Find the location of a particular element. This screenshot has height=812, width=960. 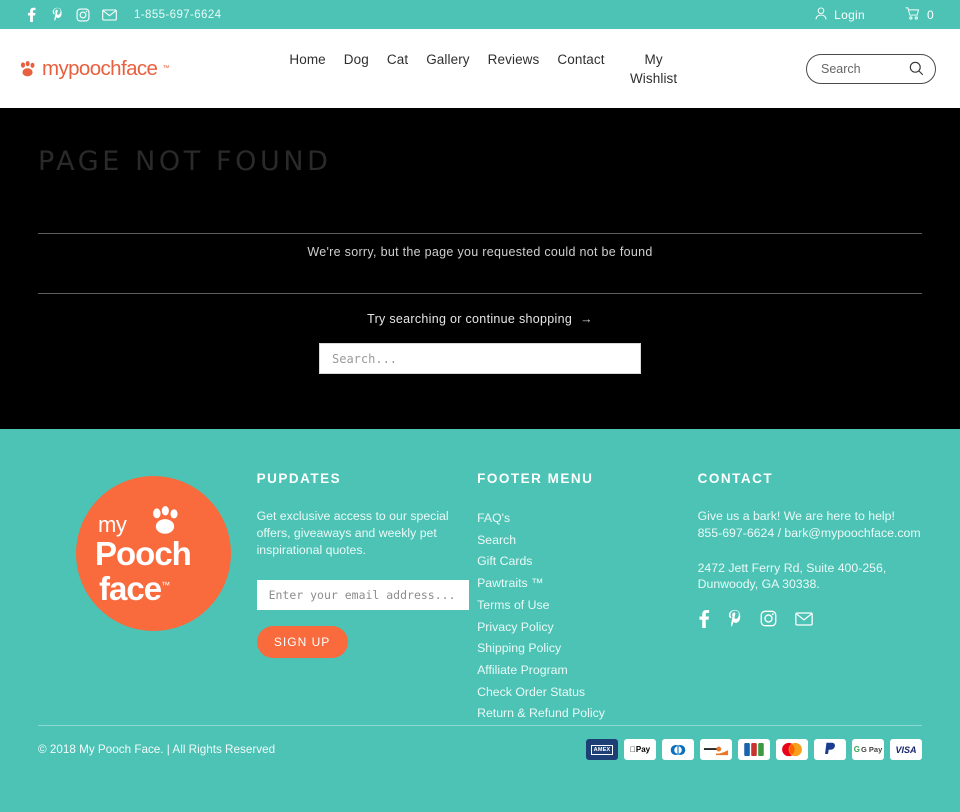

try-search-line: Try searching or continue shopping → is located at coordinates (480, 310).